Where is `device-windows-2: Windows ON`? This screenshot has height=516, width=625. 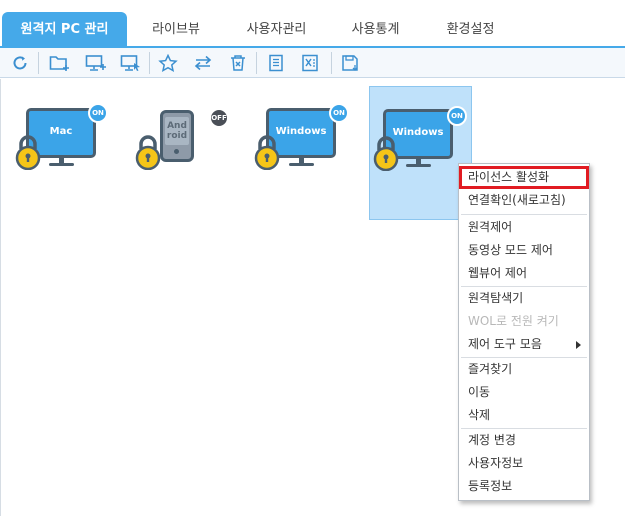
device-windows-2: Windows ON is located at coordinates (420, 153).